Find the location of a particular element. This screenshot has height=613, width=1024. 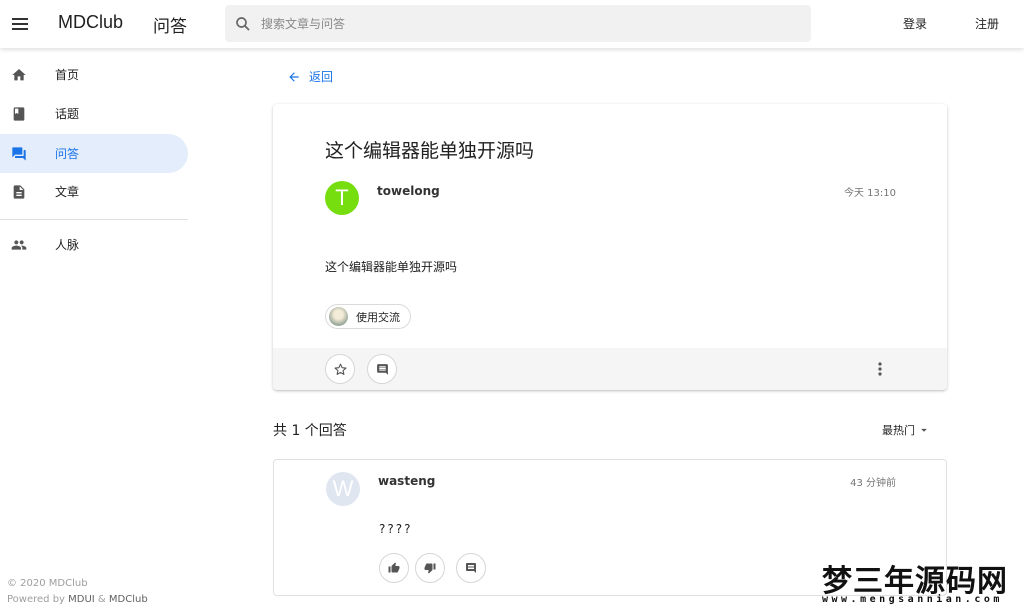

watermark-url: www.mengsannian.com is located at coordinates (912, 599).